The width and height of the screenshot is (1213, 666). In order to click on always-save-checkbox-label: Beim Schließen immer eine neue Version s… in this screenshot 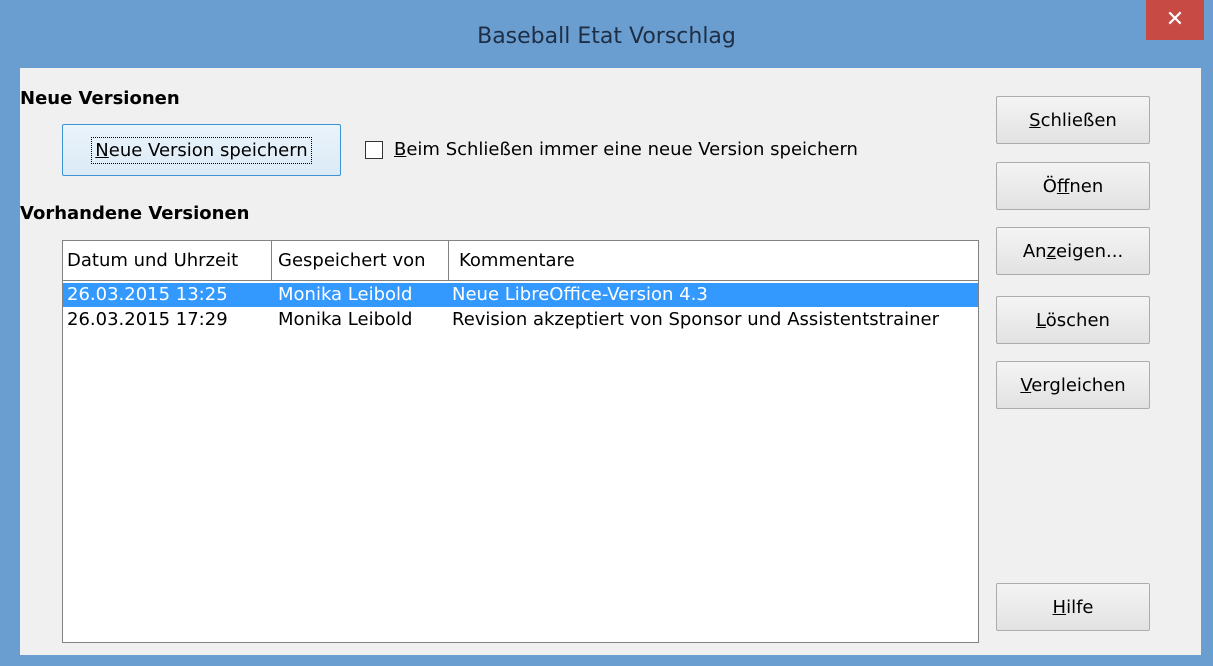, I will do `click(626, 149)`.